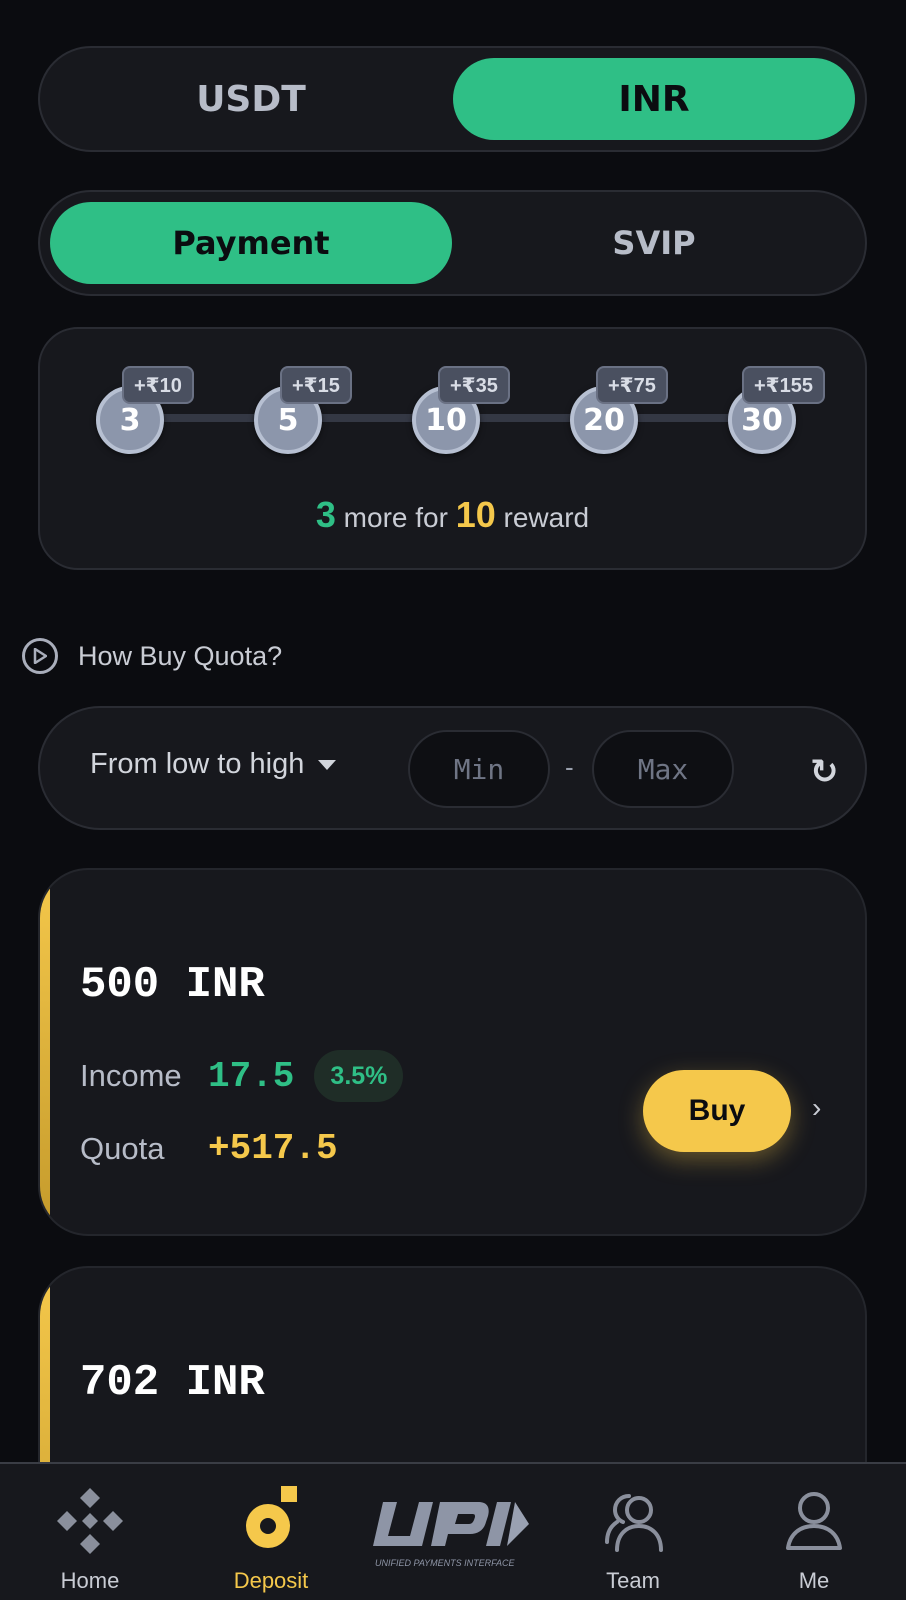 Image resolution: width=906 pixels, height=1600 pixels. Describe the element at coordinates (654, 99) in the screenshot. I see `tab-inr: INR` at that location.